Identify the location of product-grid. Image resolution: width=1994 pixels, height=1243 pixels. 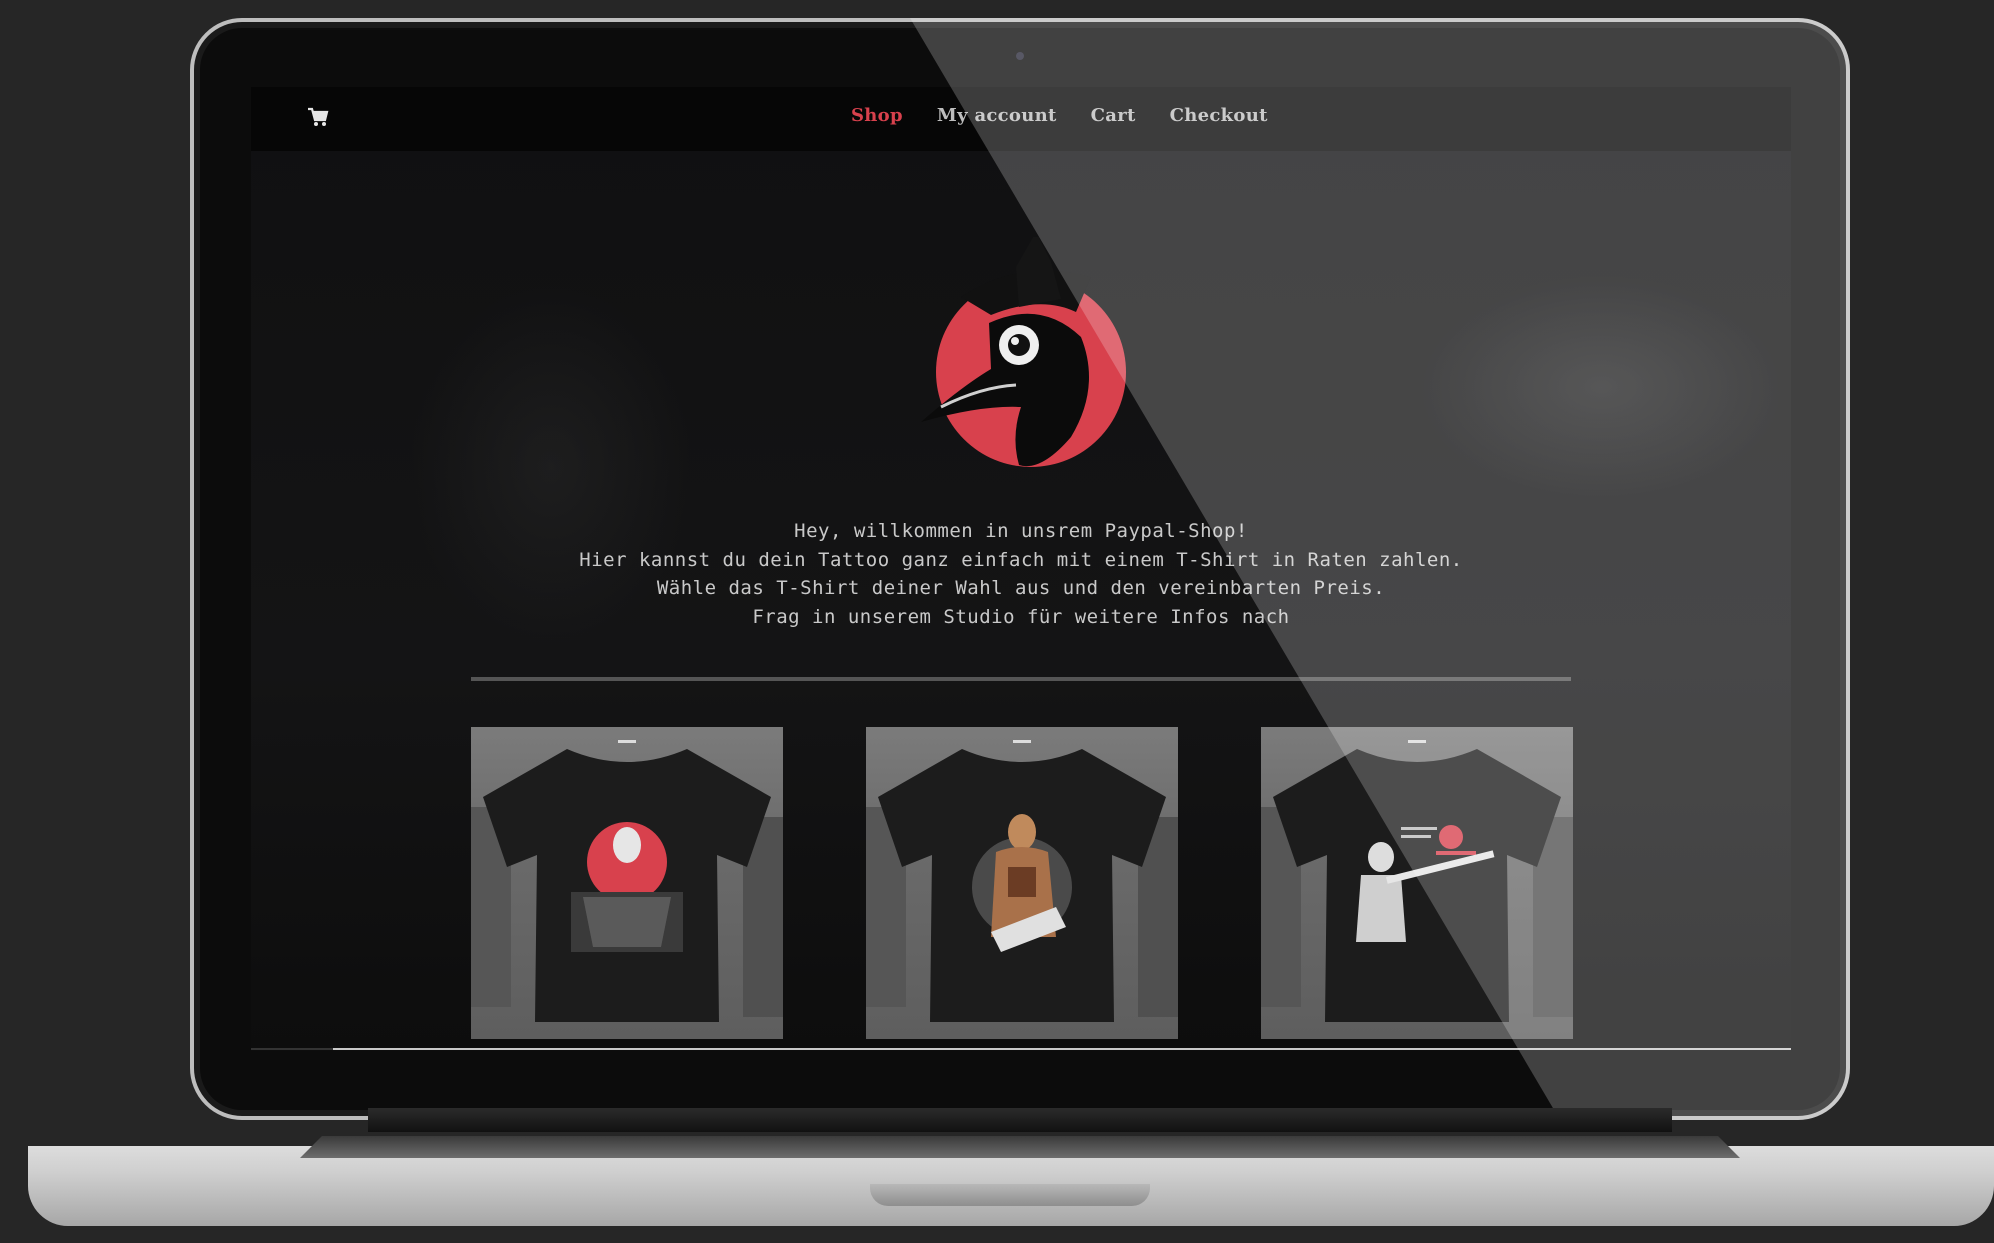
(1022, 883).